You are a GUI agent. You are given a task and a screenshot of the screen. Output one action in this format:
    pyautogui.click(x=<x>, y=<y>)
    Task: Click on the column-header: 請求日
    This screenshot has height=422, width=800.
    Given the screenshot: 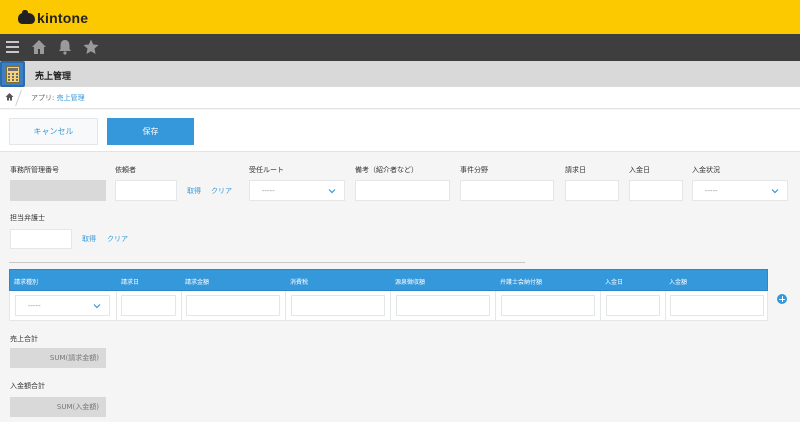 What is the action you would take?
    pyautogui.click(x=130, y=282)
    